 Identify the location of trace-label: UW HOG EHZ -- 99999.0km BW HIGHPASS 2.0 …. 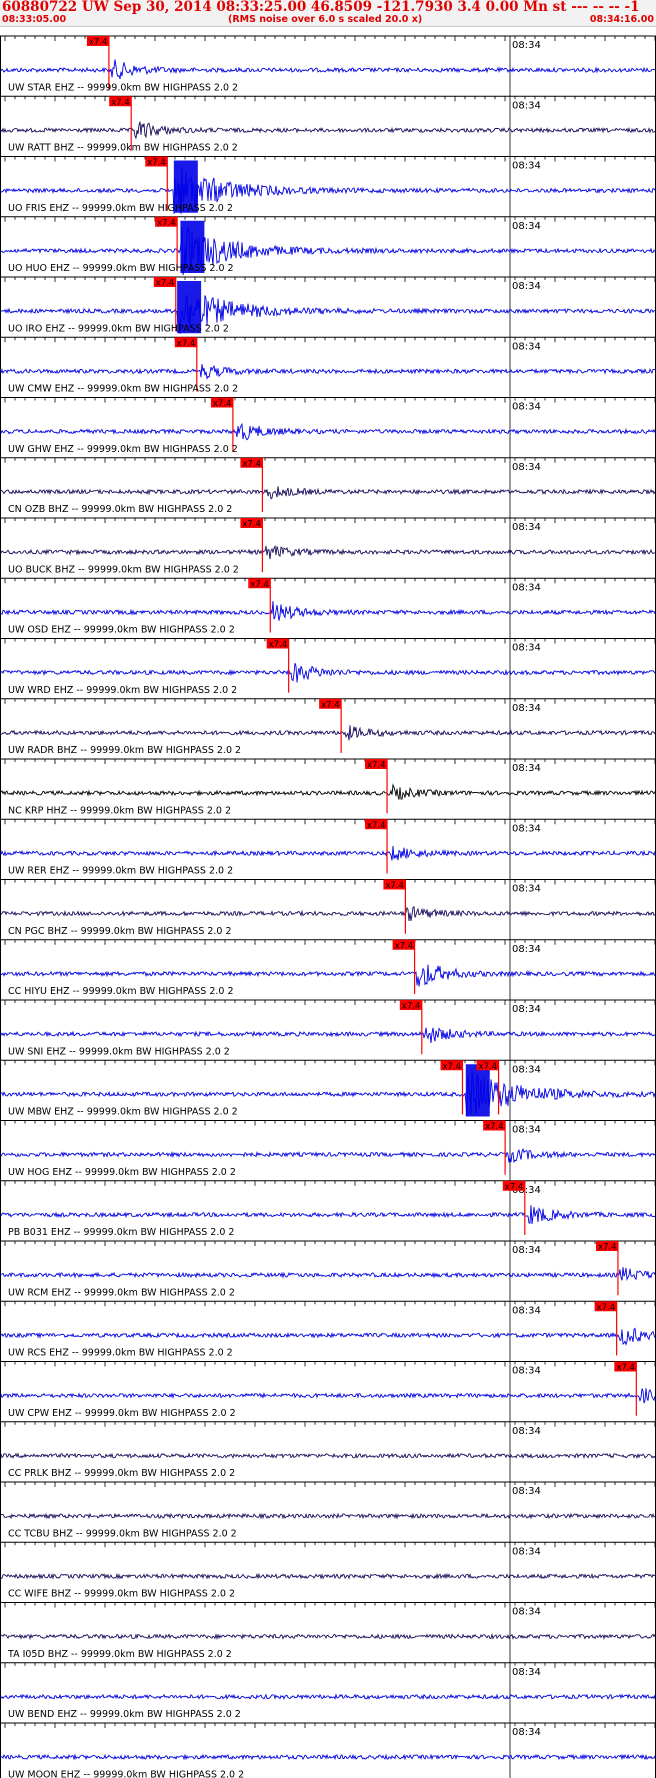
(122, 1172).